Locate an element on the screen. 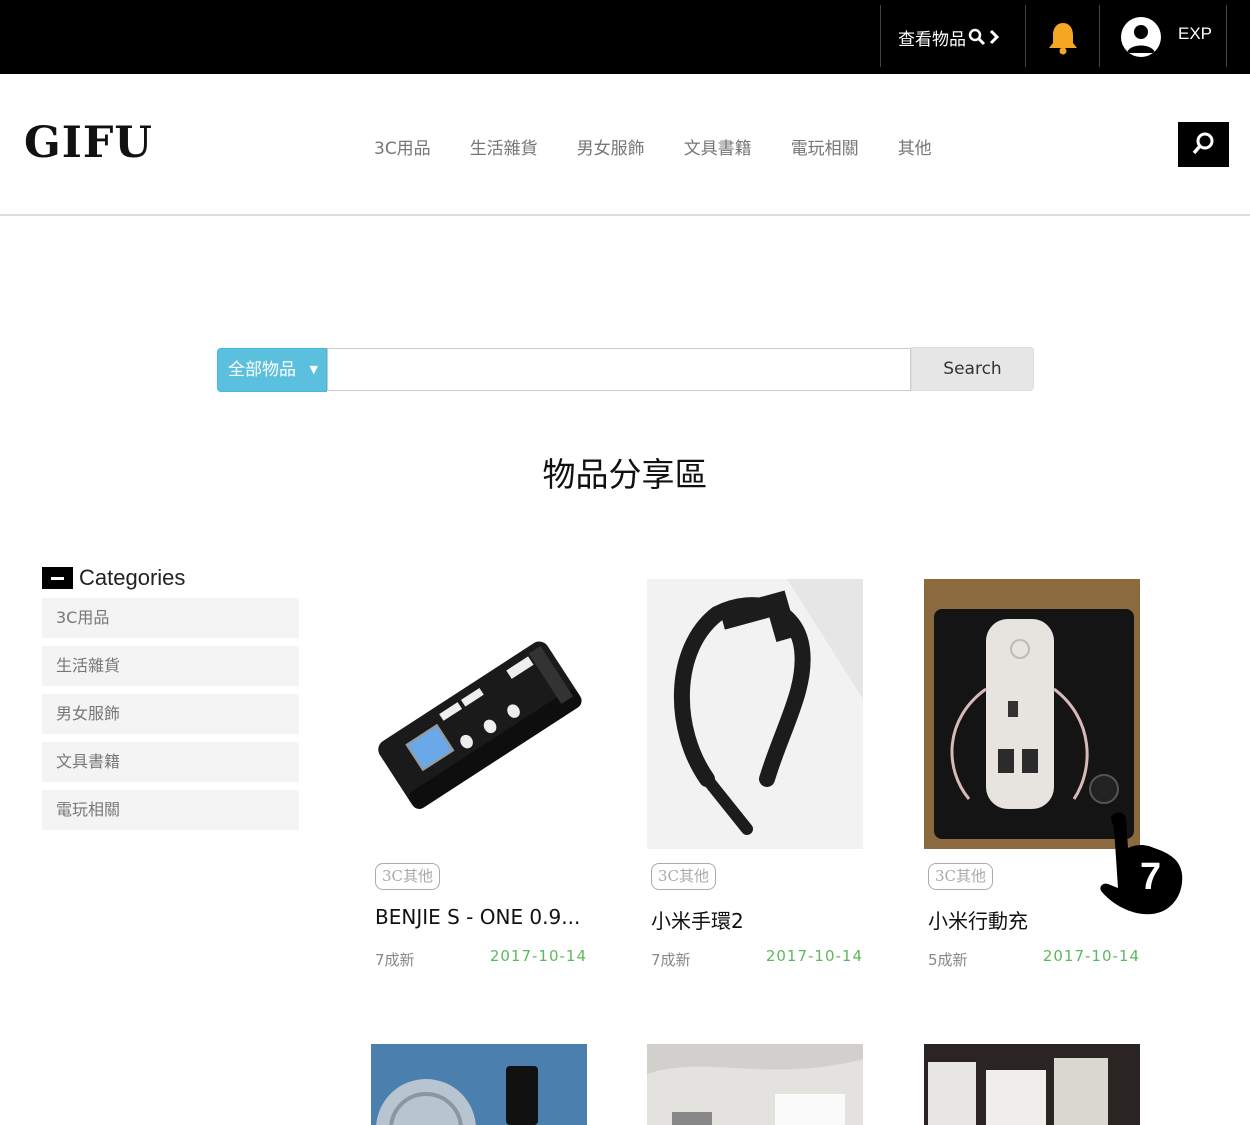  sidebar-item-clothing: 男女服飾 is located at coordinates (170, 714).